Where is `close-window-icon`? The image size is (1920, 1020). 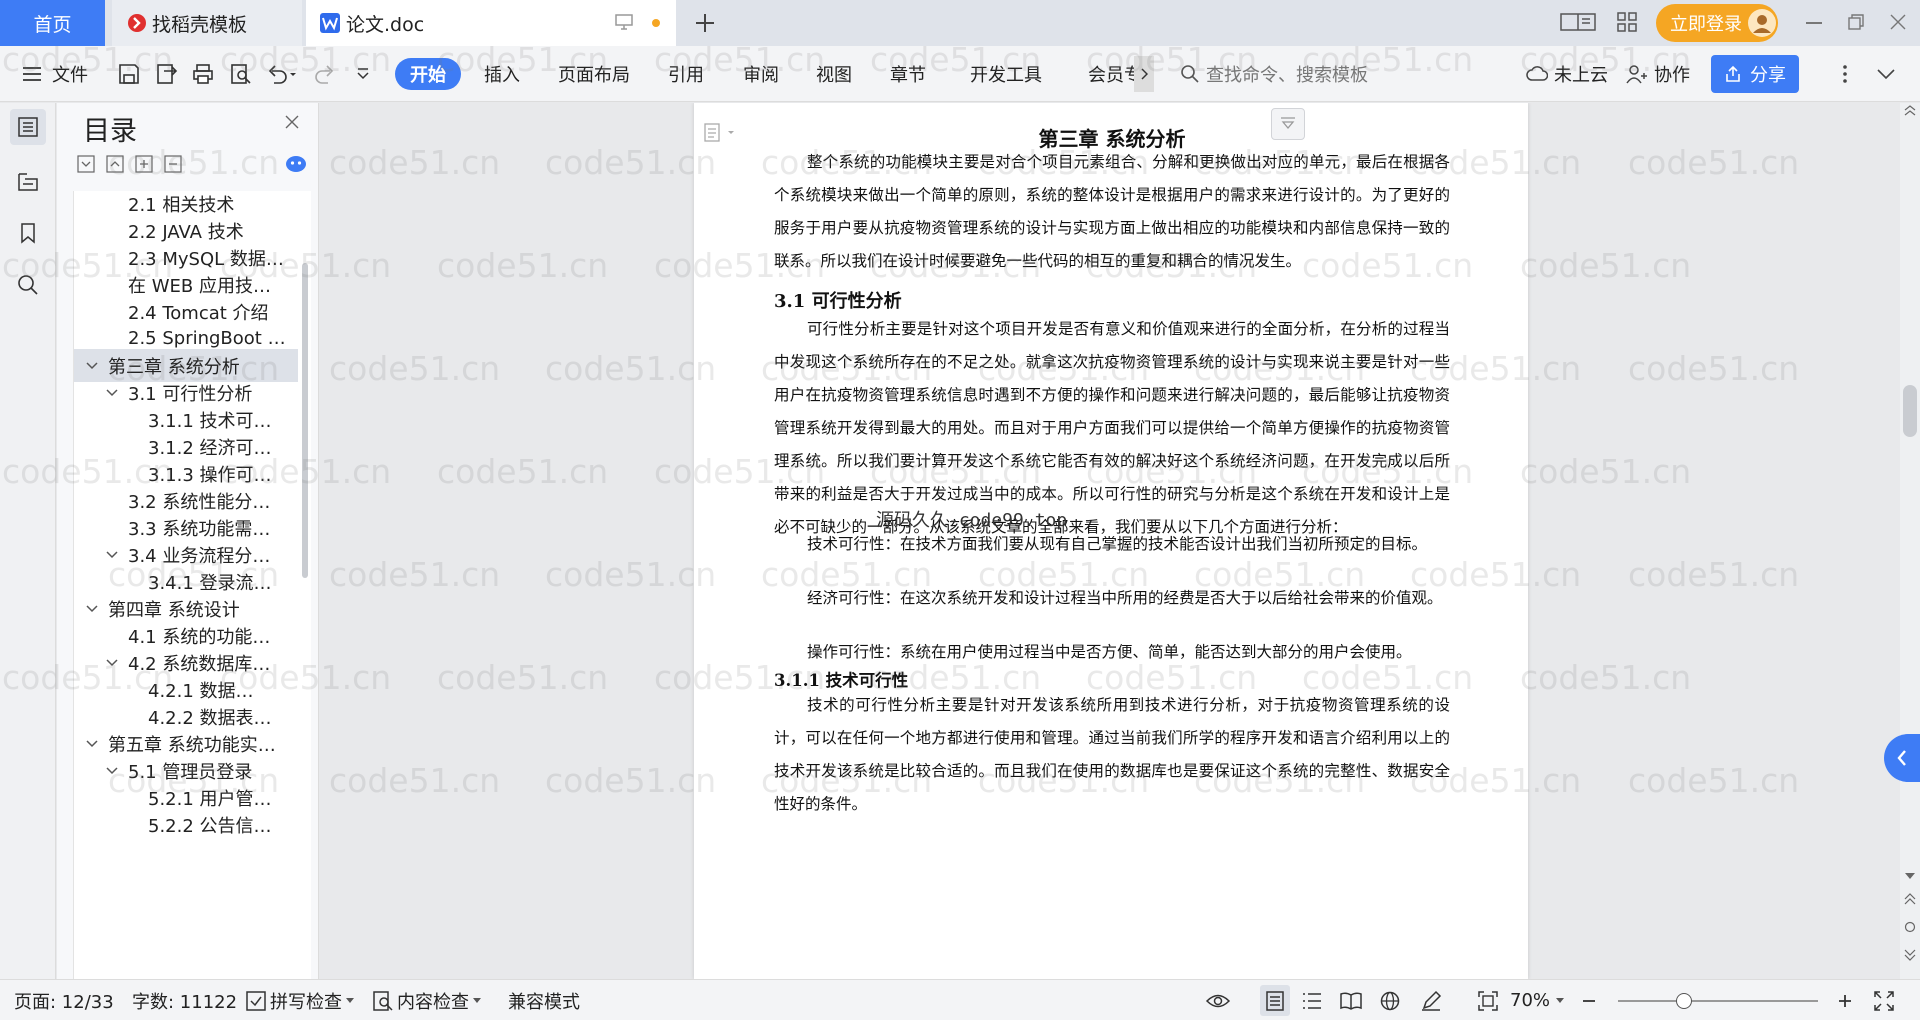 close-window-icon is located at coordinates (1898, 22).